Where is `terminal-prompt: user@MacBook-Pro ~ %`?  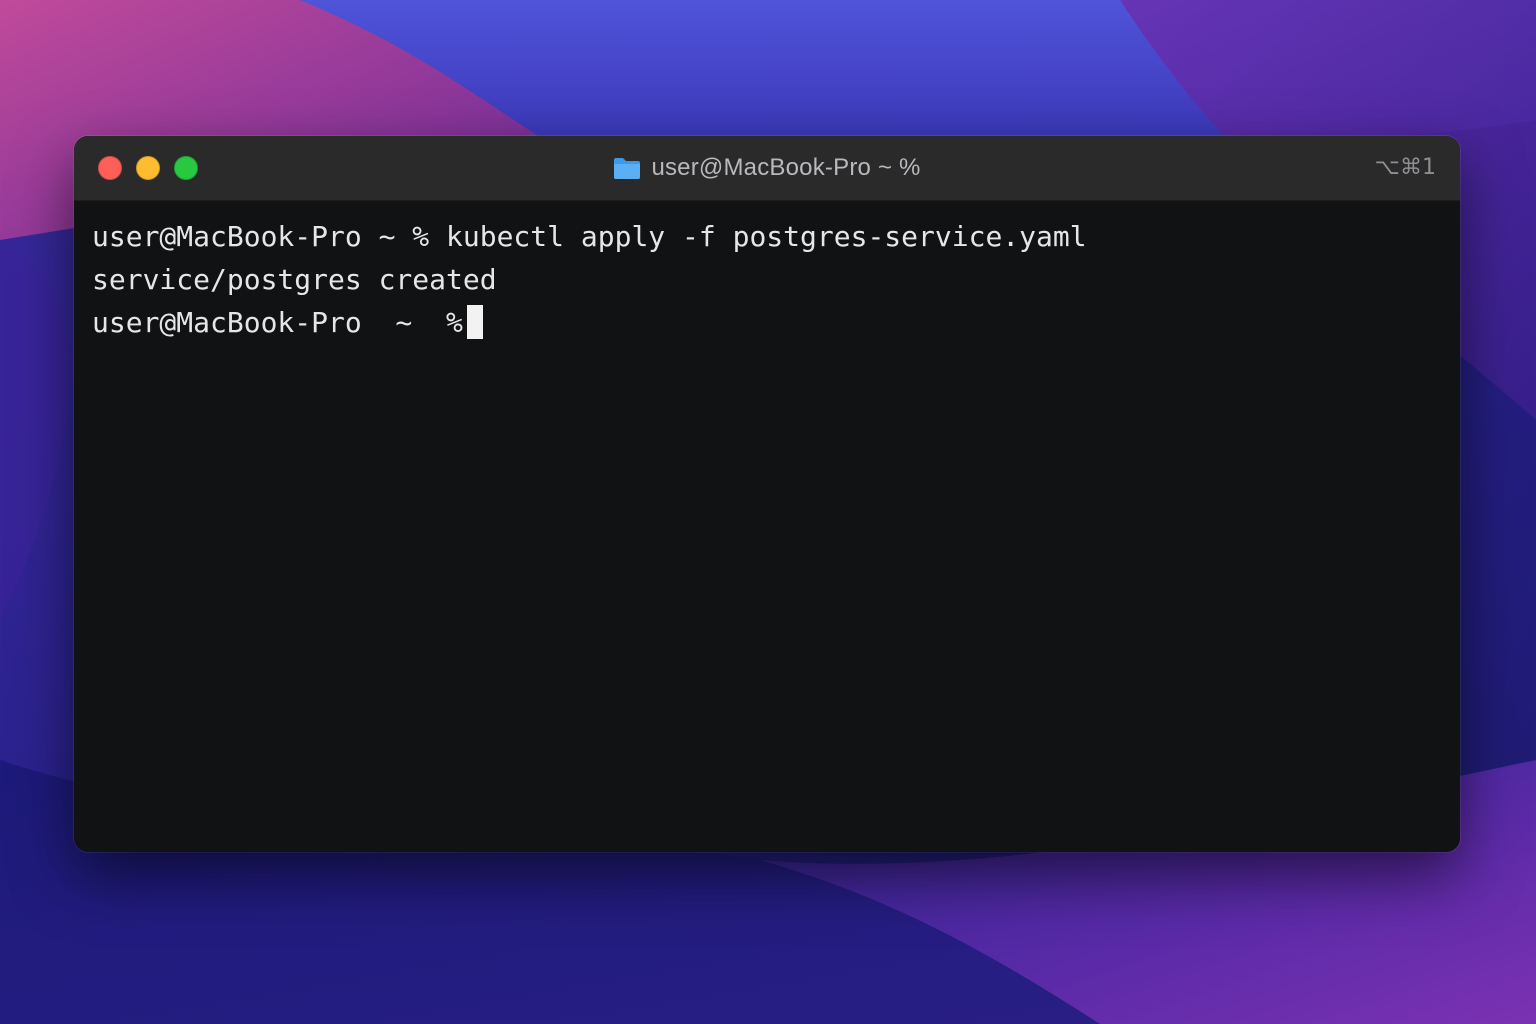
terminal-prompt: user@MacBook-Pro ~ % is located at coordinates (277, 322).